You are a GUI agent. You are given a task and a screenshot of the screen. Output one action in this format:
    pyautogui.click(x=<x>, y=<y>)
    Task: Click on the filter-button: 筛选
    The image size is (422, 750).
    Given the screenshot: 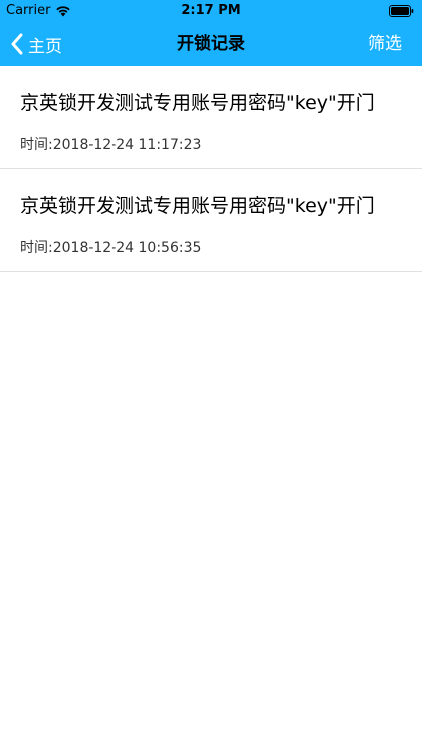 What is the action you would take?
    pyautogui.click(x=385, y=44)
    